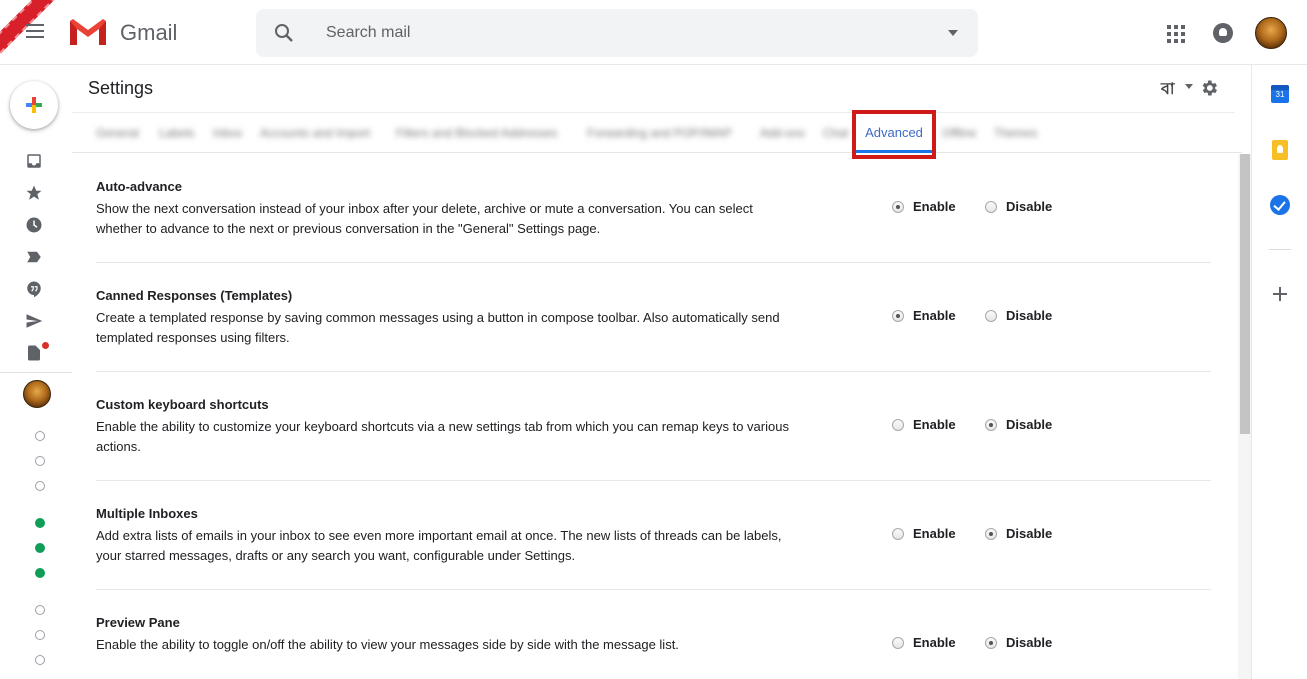 This screenshot has width=1307, height=679. I want to click on tab-themes: Themes, so click(1015, 133).